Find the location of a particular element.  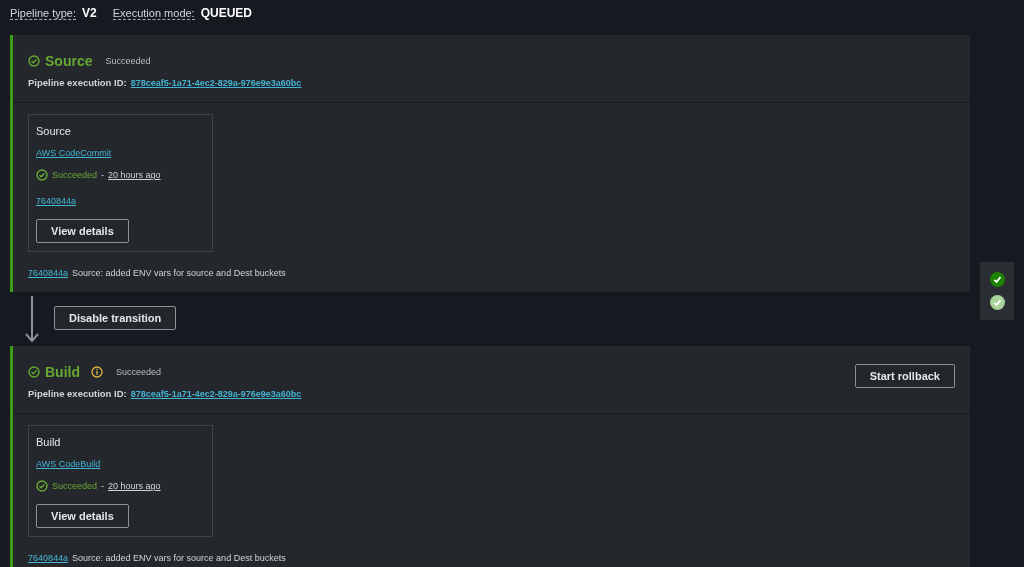

disable-transition-button: Disable transition is located at coordinates (115, 318).